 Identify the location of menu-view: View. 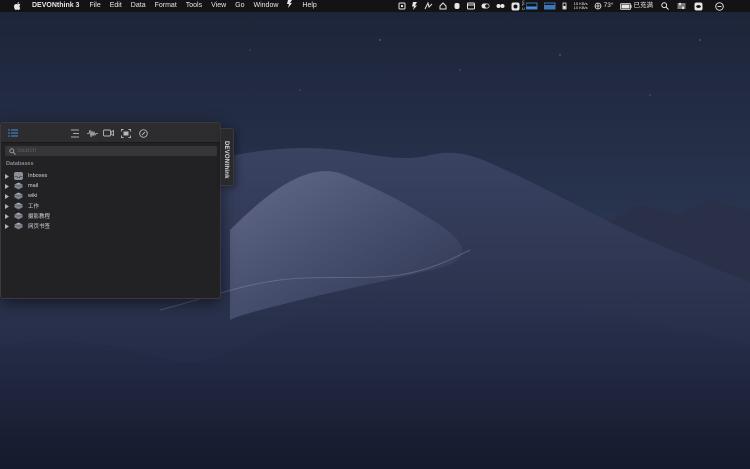
(218, 6).